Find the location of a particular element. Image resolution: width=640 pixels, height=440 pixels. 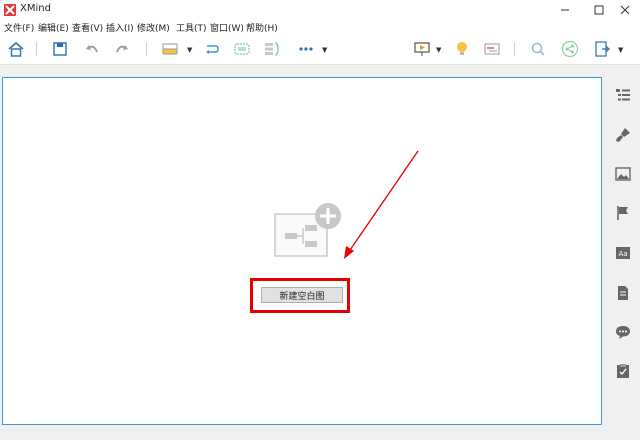

close-icon is located at coordinates (625, 10).